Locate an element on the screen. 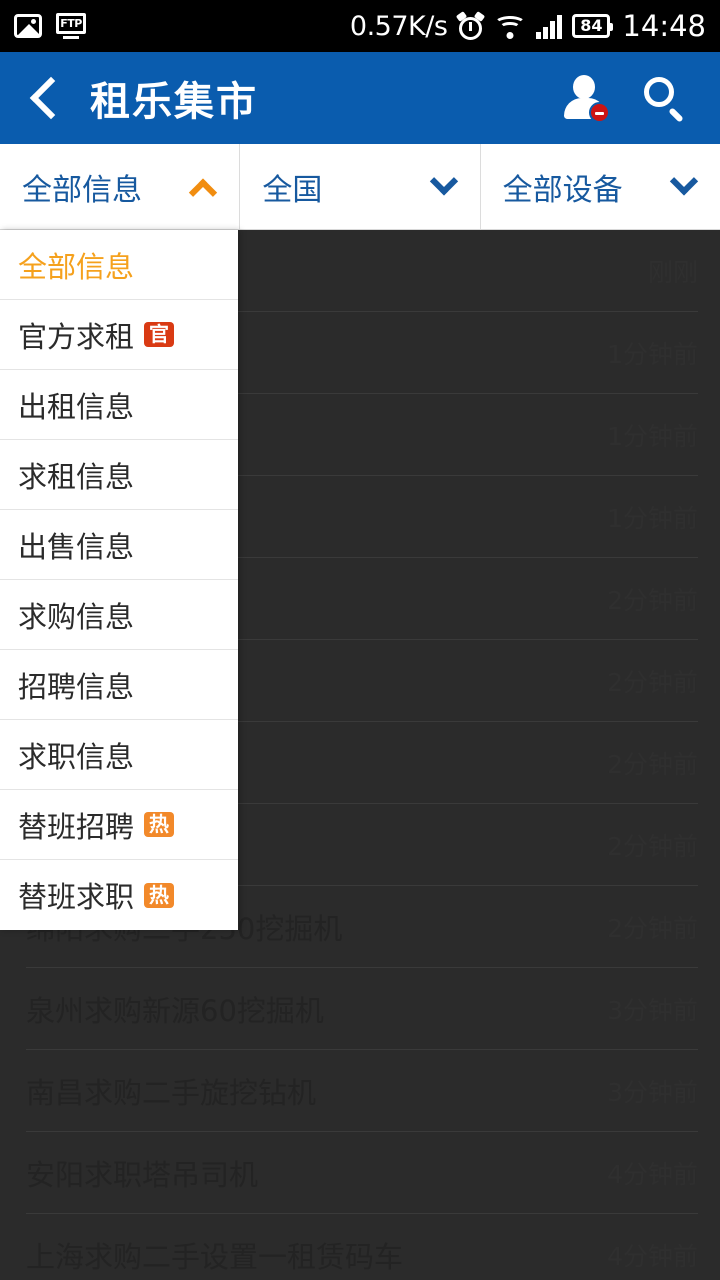  battery-icon: 84 is located at coordinates (593, 26).